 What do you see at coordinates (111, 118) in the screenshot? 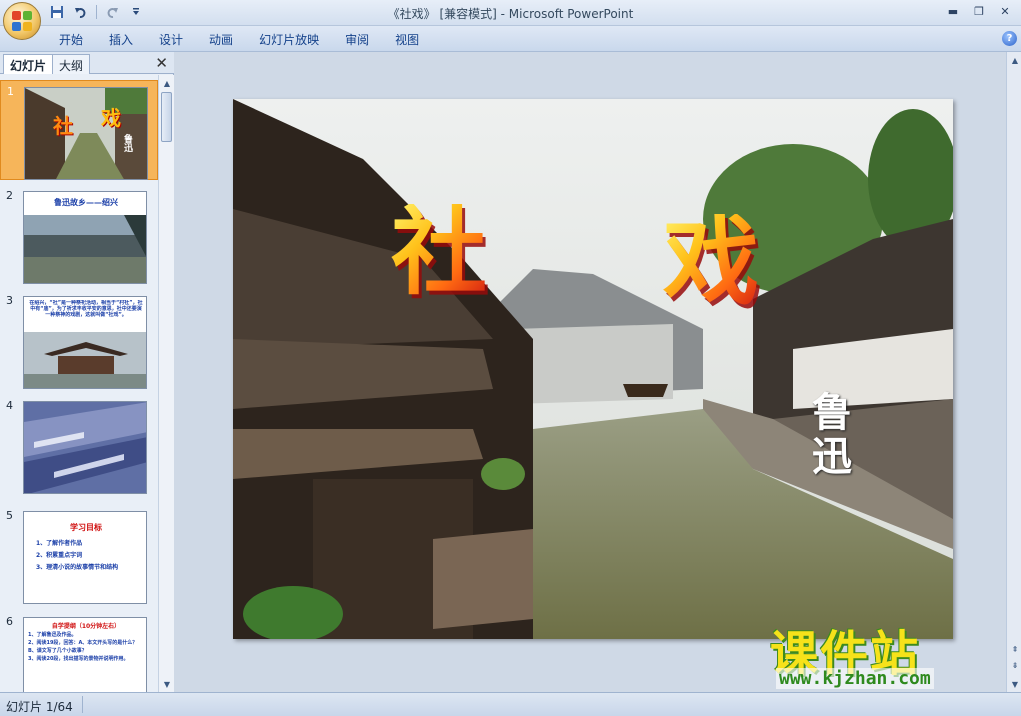
I see `thumb-title-char-2: 戏` at bounding box center [111, 118].